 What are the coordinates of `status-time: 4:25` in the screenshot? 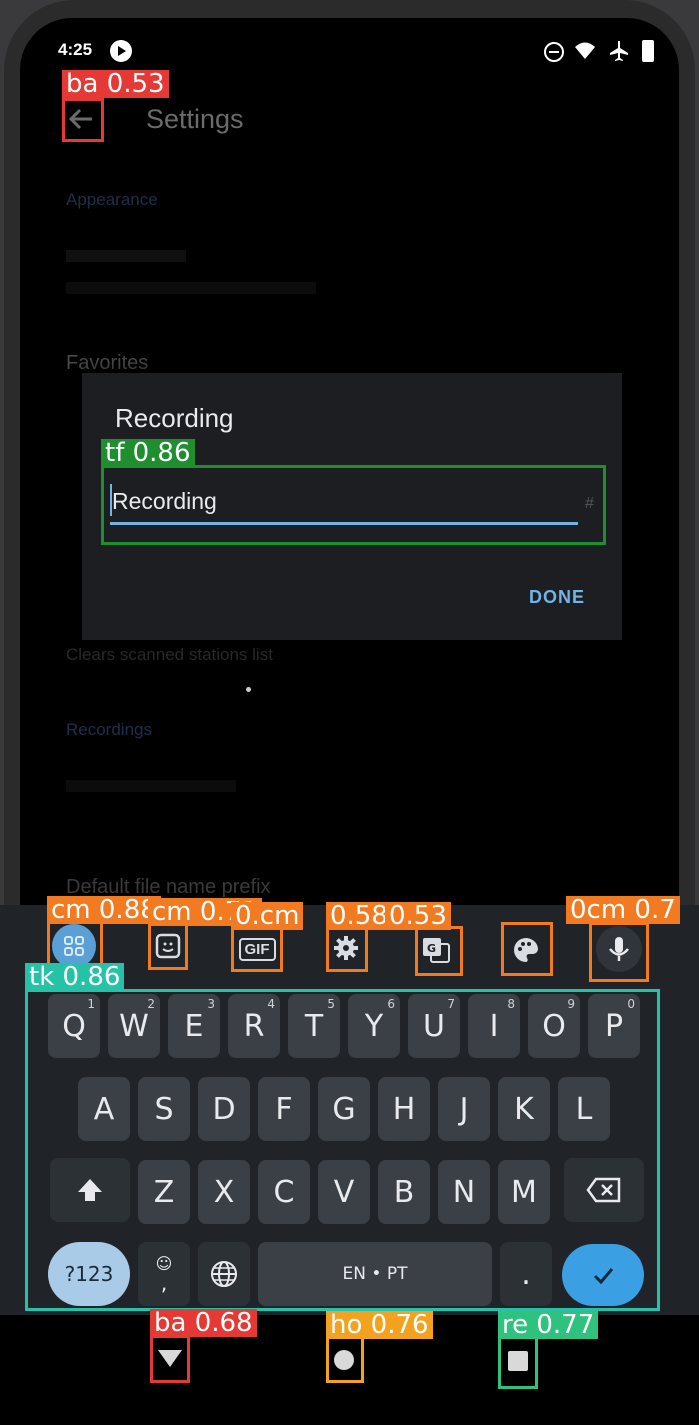 It's located at (75, 49).